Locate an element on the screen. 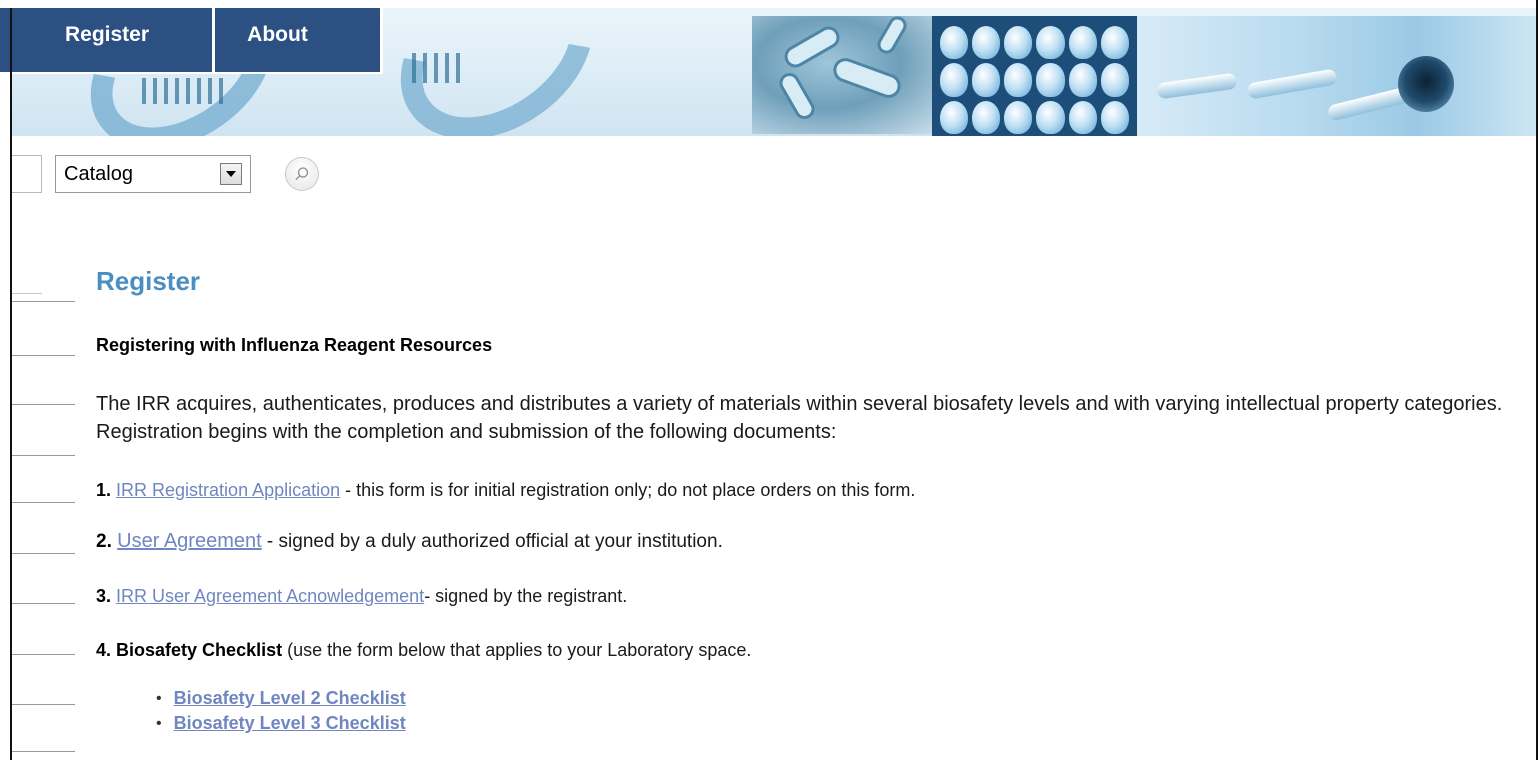 This screenshot has height=760, width=1538. window-top-edge is located at coordinates (769, 4).